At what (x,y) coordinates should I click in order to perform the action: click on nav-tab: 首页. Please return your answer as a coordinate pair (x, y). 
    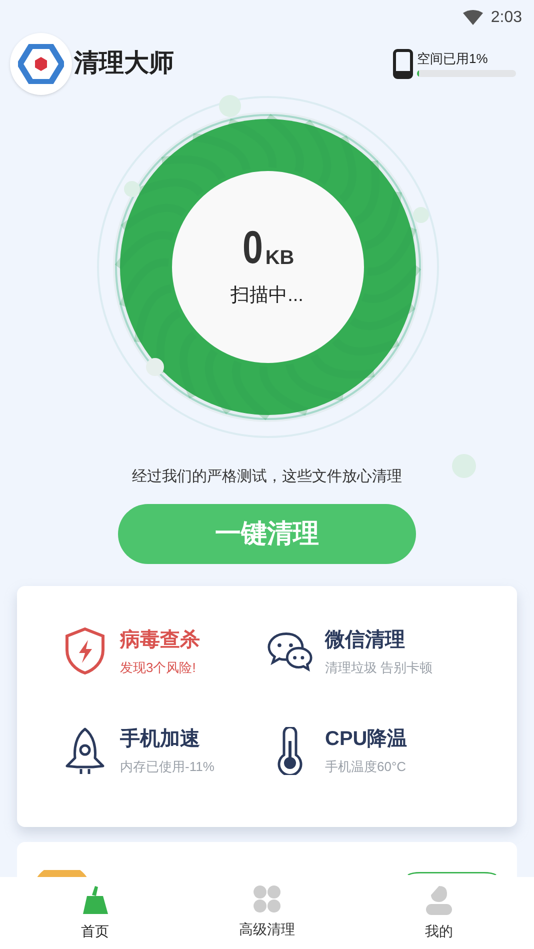
    Looking at the image, I should click on (95, 913).